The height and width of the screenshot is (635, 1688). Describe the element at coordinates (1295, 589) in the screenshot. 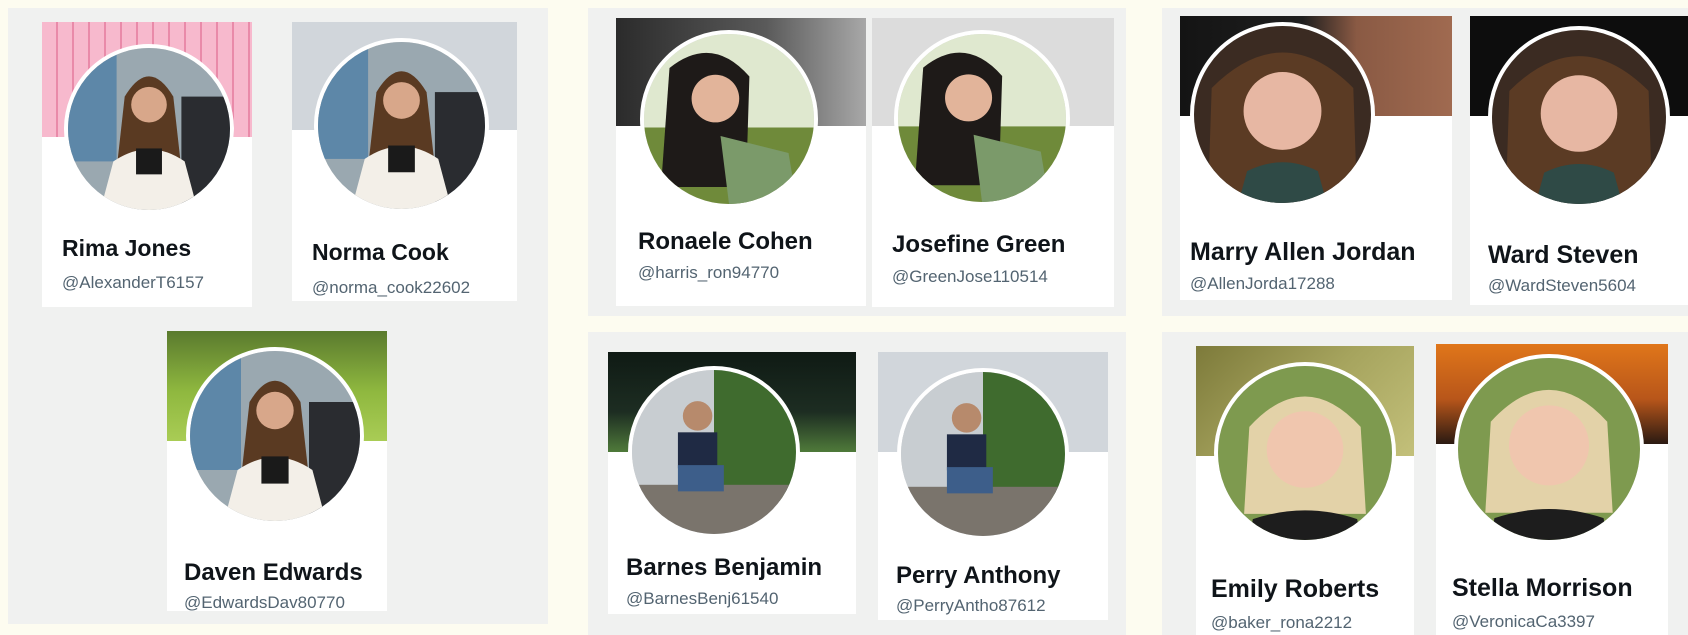

I see `profile-name: Emily Roberts` at that location.